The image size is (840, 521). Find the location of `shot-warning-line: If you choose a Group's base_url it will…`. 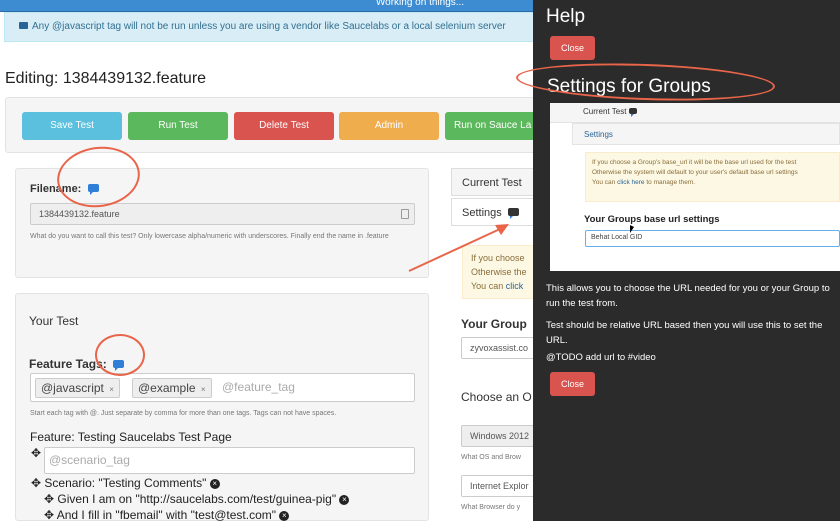

shot-warning-line: If you choose a Group's base_url it will… is located at coordinates (694, 162).